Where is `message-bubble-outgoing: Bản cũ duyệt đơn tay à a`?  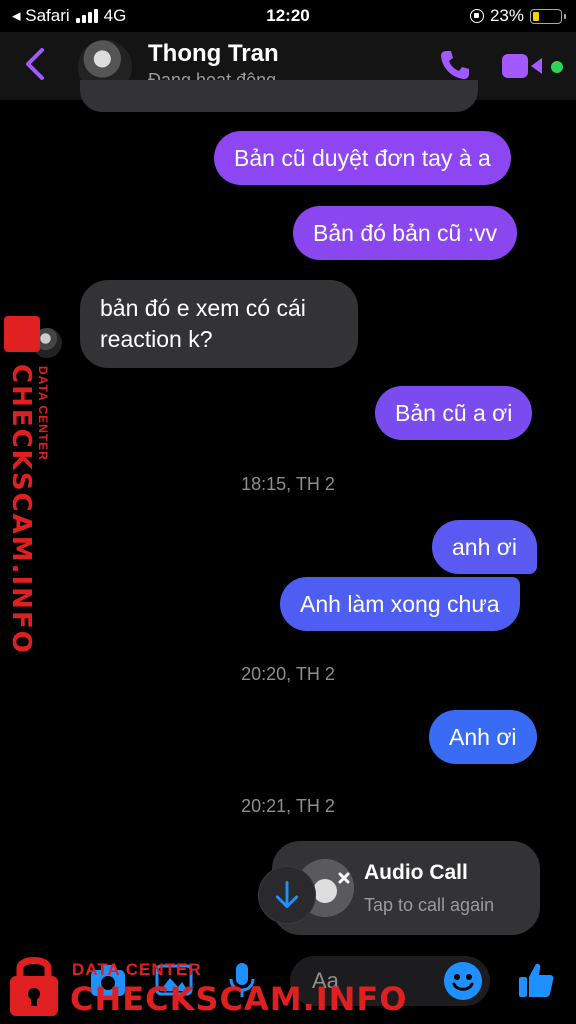 message-bubble-outgoing: Bản cũ duyệt đơn tay à a is located at coordinates (362, 158).